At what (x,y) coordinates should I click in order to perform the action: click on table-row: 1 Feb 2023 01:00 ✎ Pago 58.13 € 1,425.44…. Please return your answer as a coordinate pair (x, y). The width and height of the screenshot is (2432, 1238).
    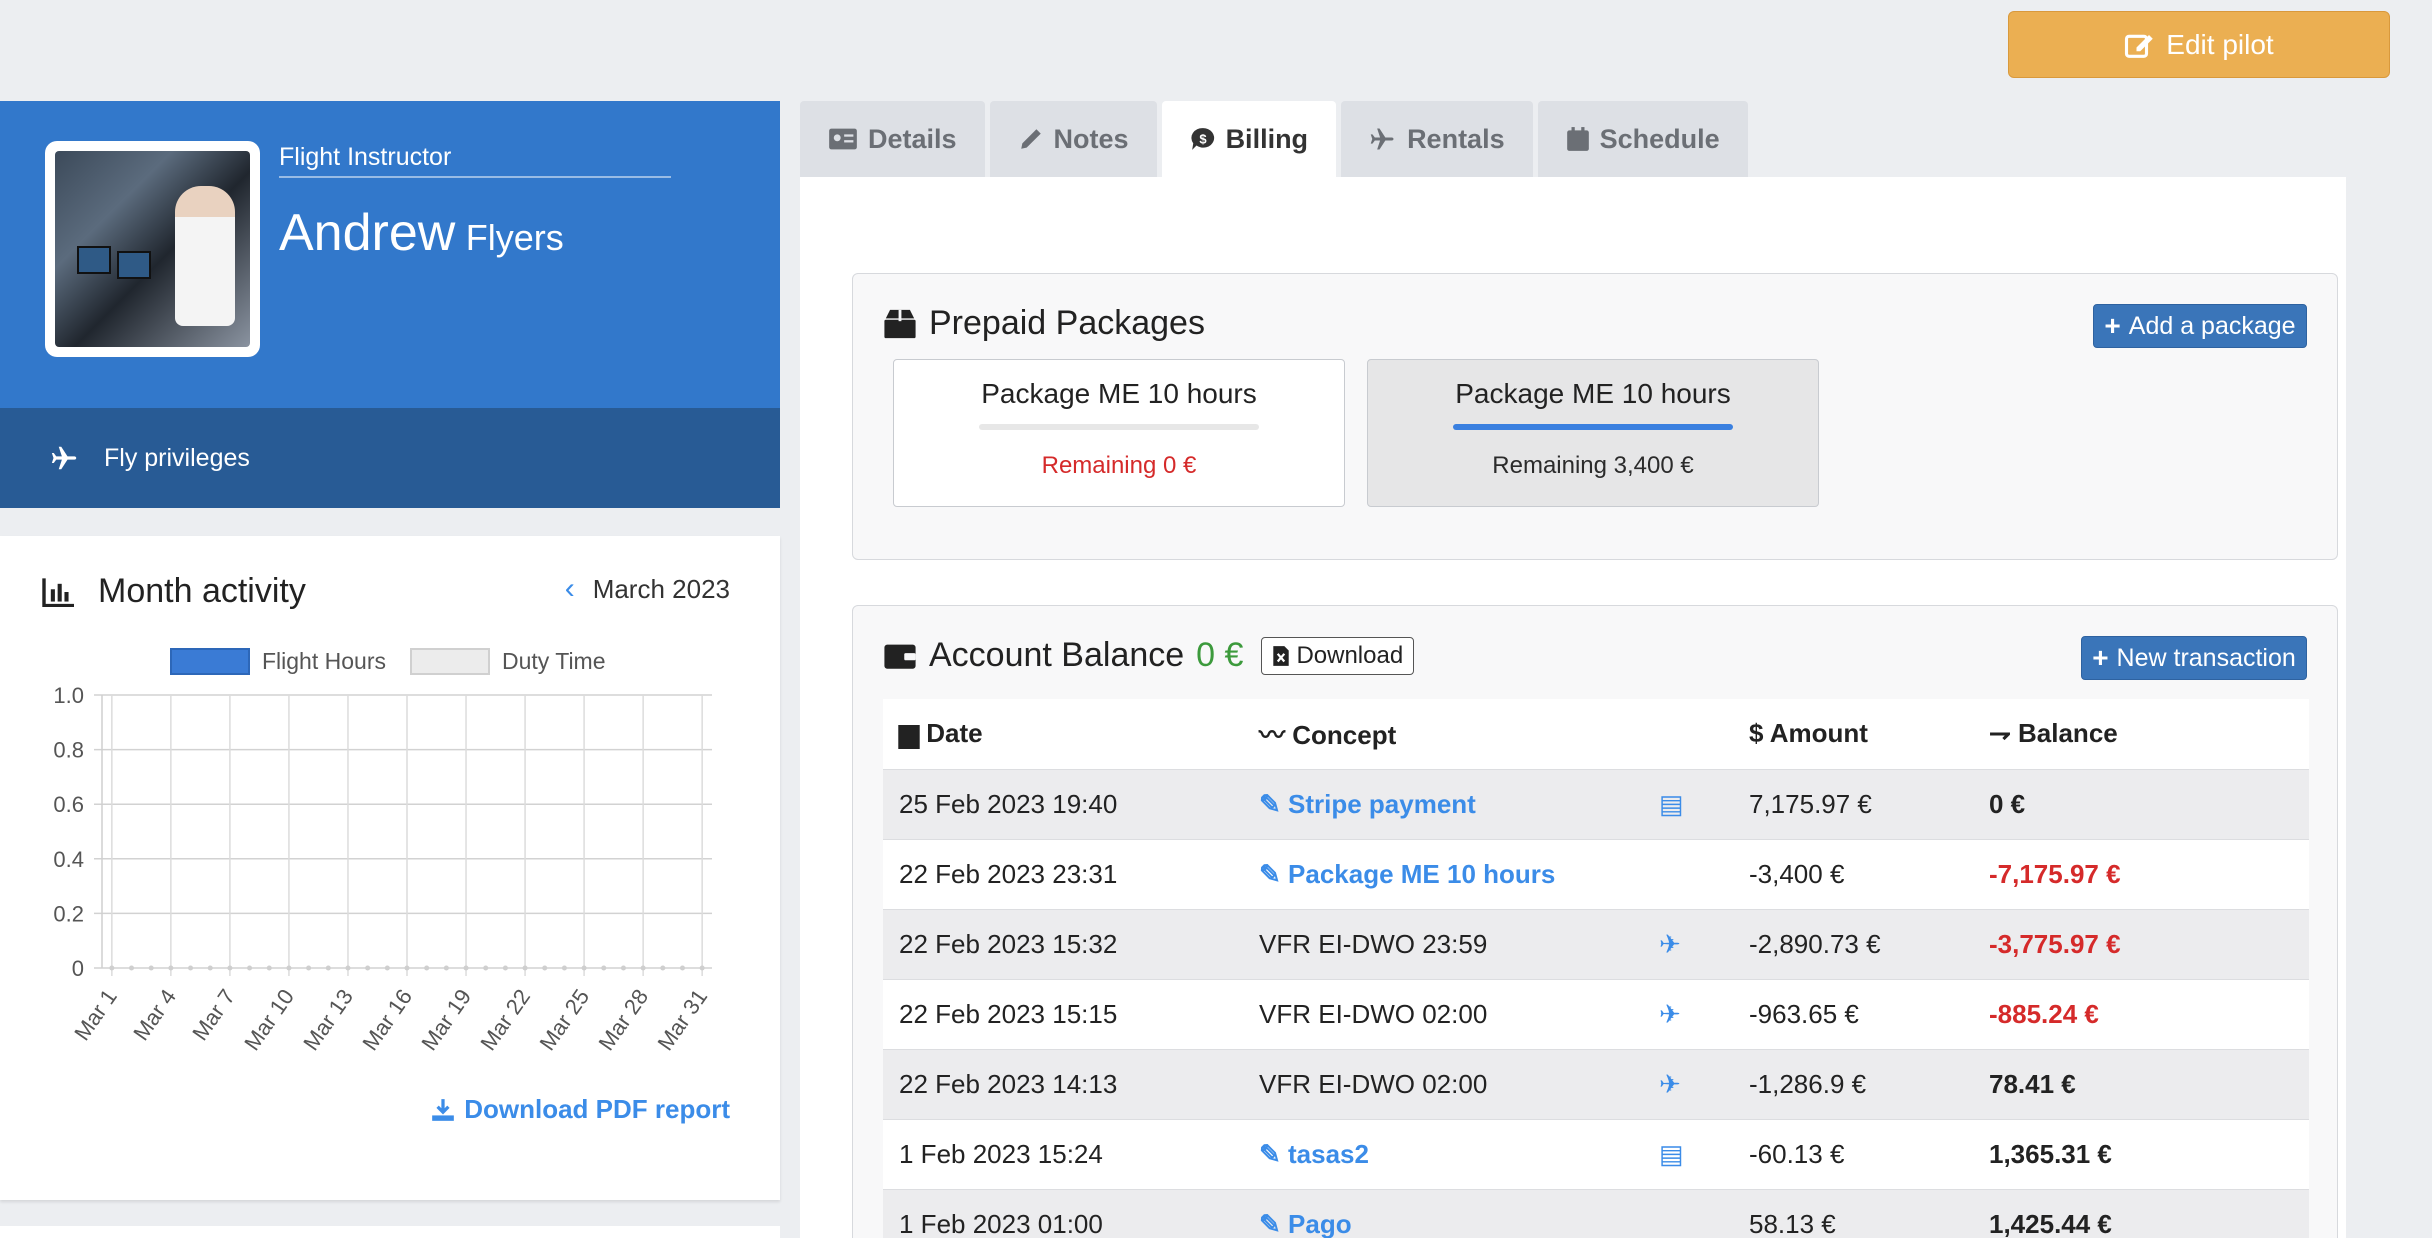
    Looking at the image, I should click on (1596, 1213).